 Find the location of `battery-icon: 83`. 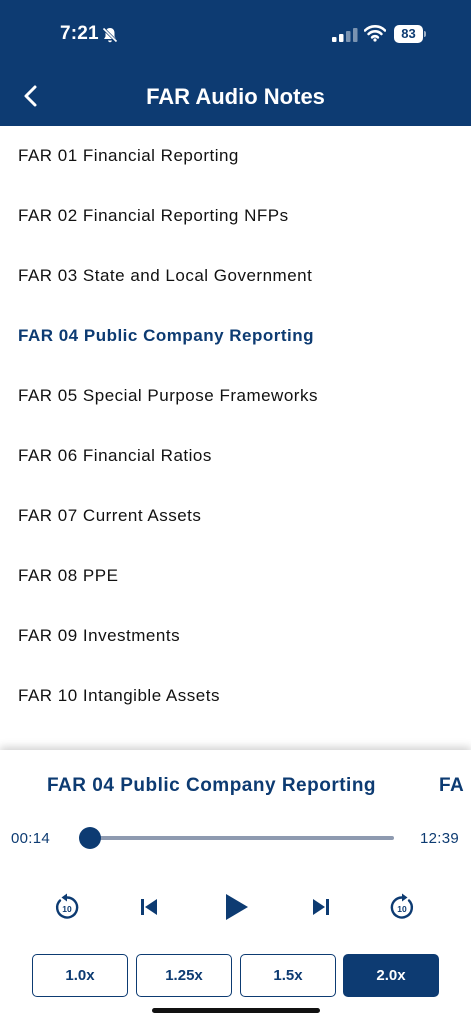

battery-icon: 83 is located at coordinates (410, 34).